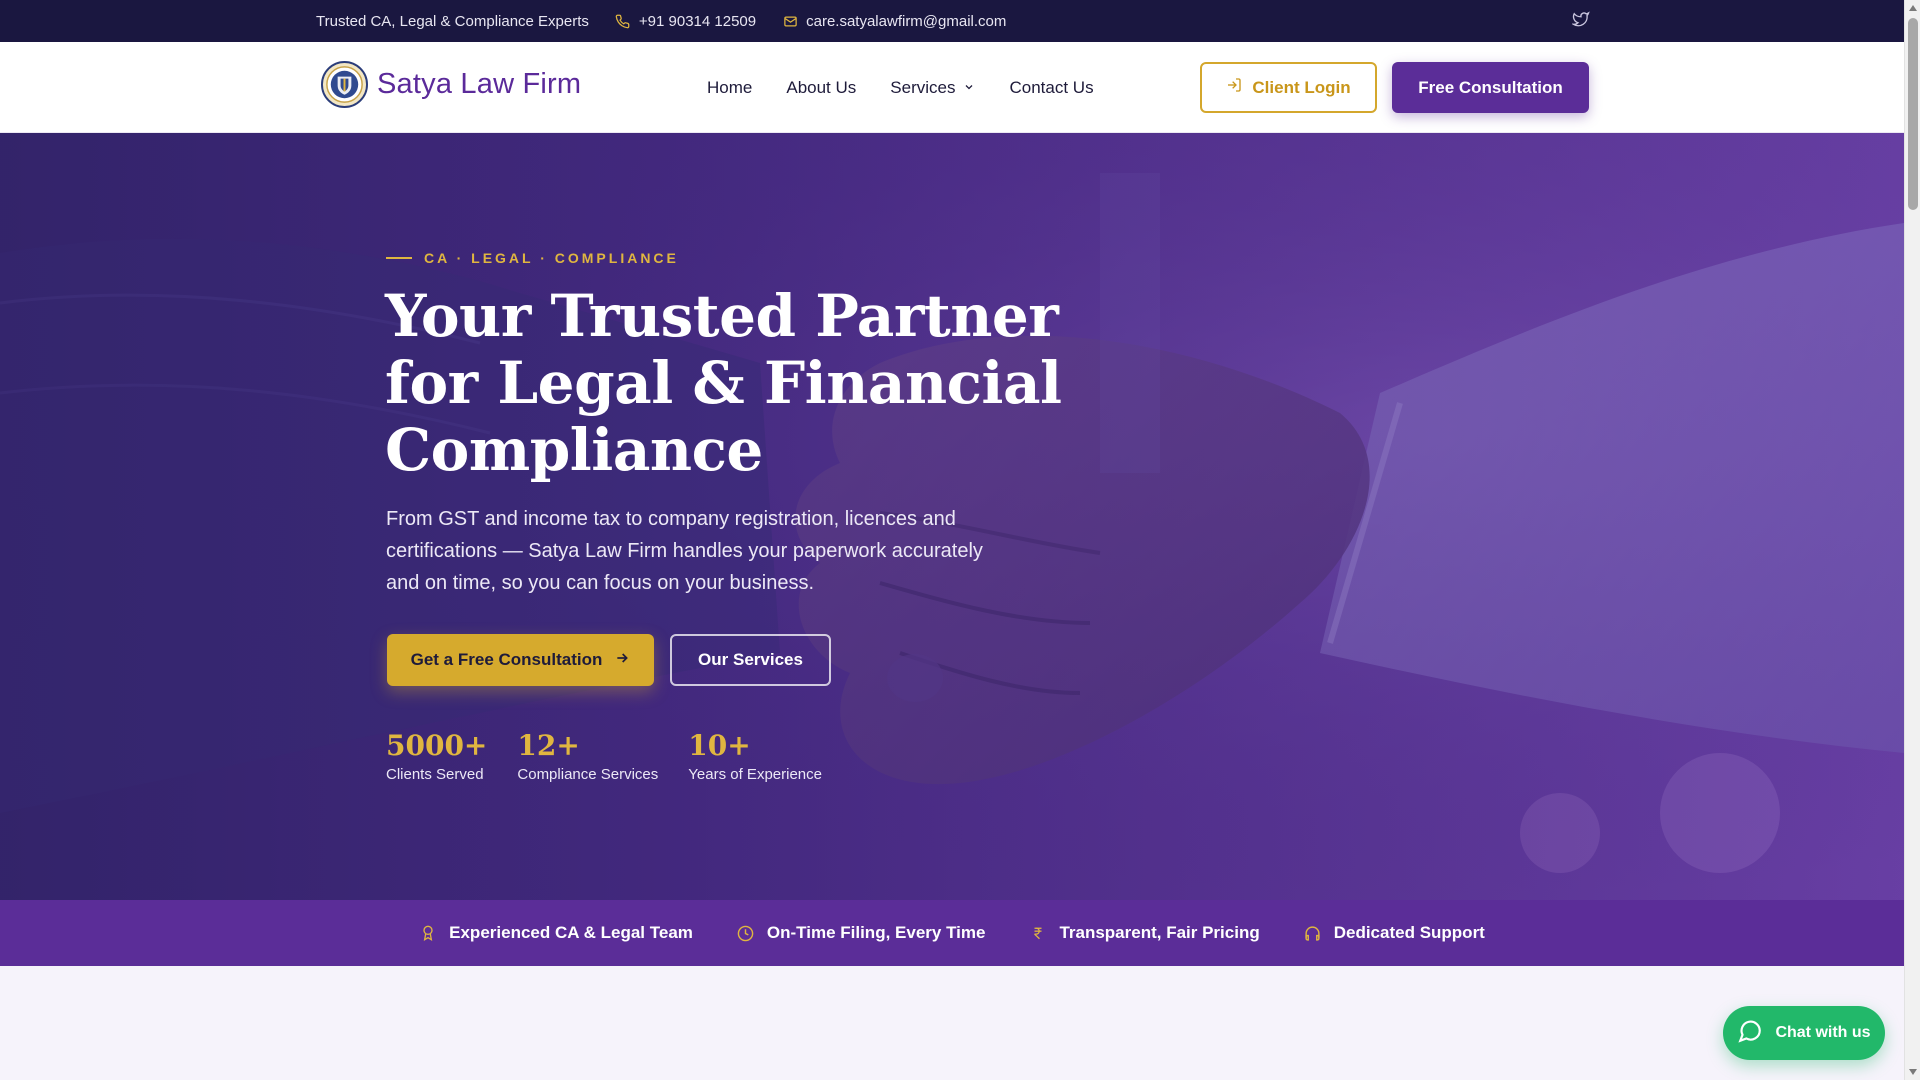  I want to click on award-icon, so click(428, 933).